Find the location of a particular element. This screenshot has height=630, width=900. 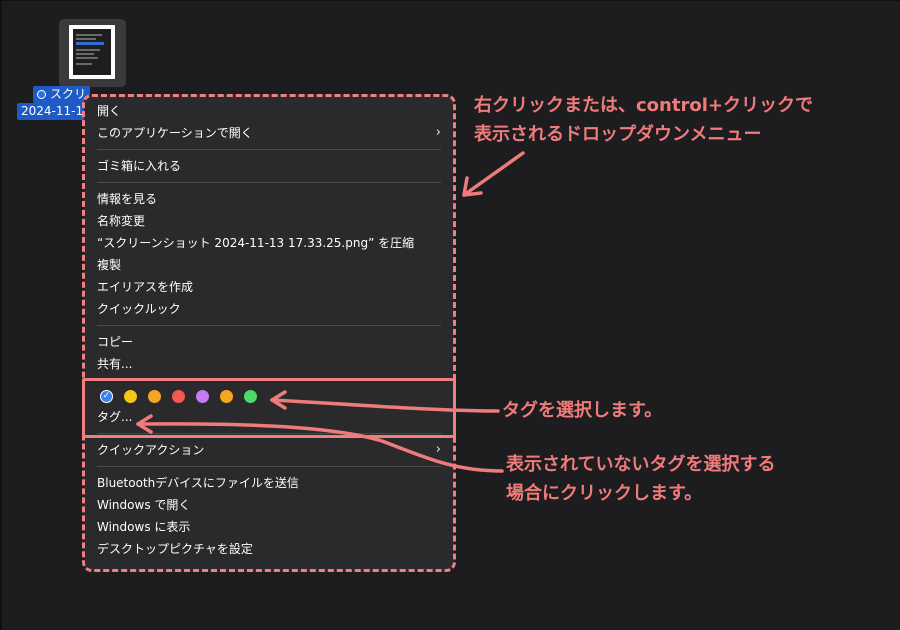

menu-item-3-0-label: コピー is located at coordinates (115, 342).